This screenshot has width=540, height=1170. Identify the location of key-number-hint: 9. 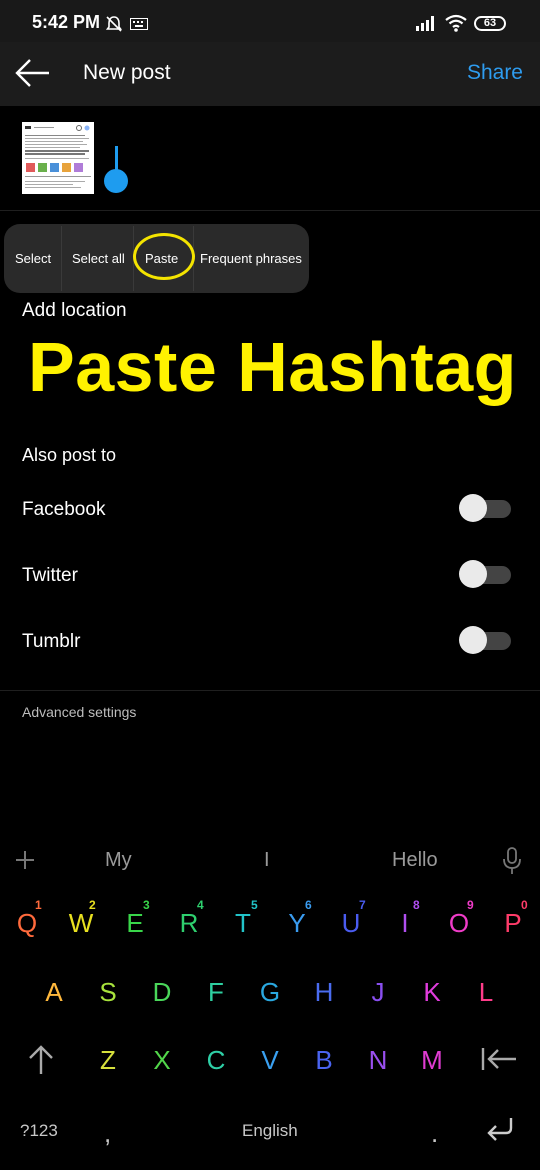
(470, 905).